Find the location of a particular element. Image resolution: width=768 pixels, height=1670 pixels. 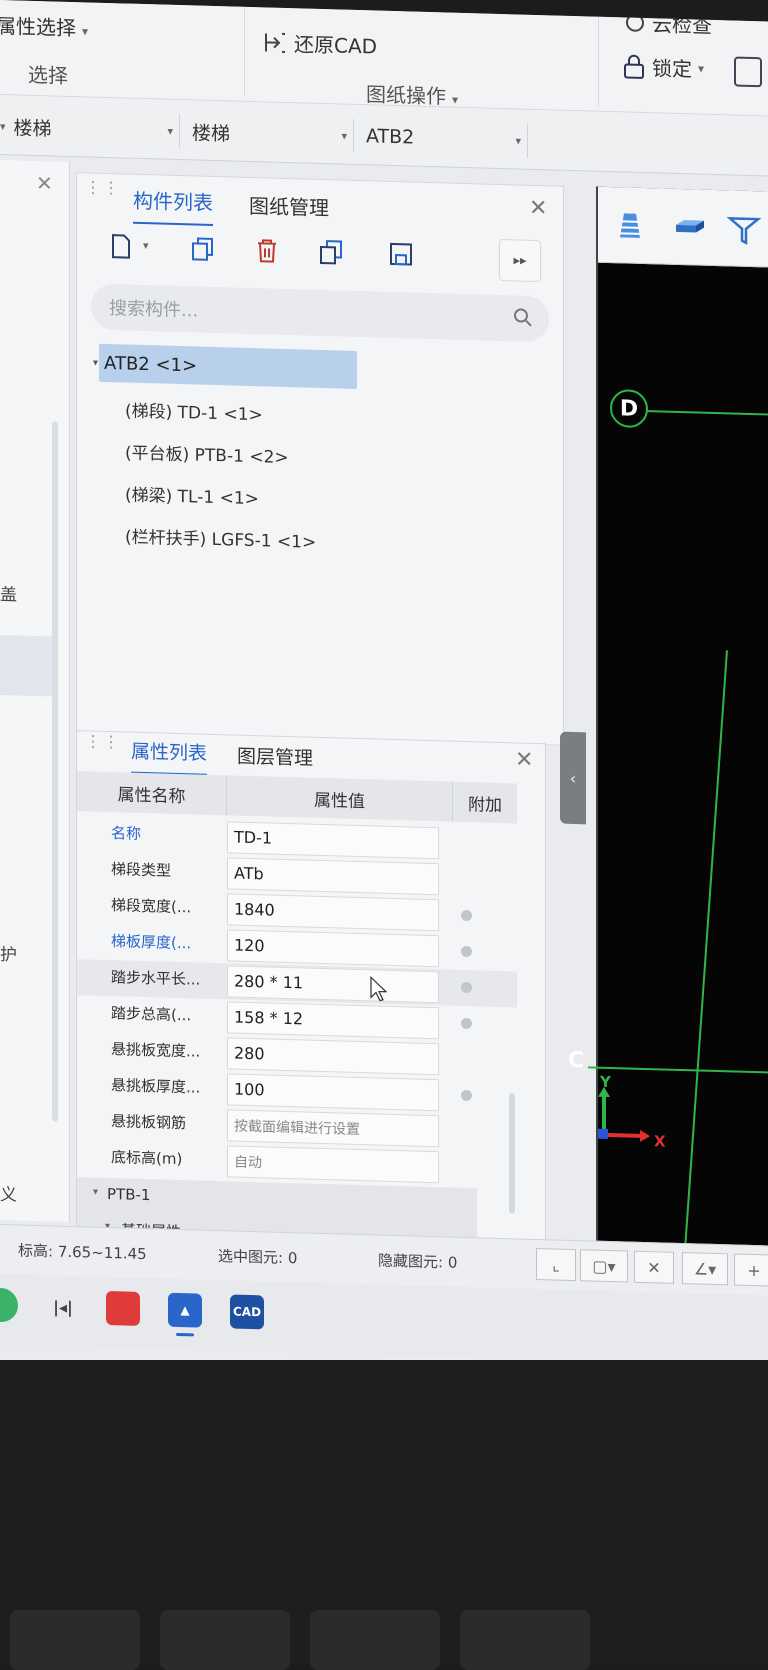

copy-icon is located at coordinates (202, 249).